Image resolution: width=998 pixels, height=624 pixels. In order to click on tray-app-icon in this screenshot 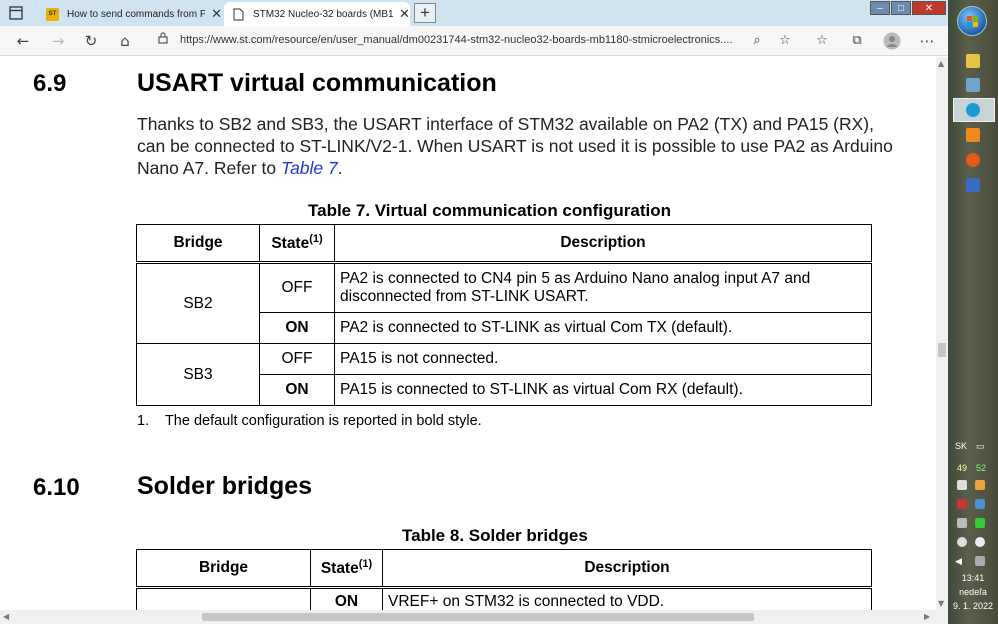, I will do `click(980, 485)`.